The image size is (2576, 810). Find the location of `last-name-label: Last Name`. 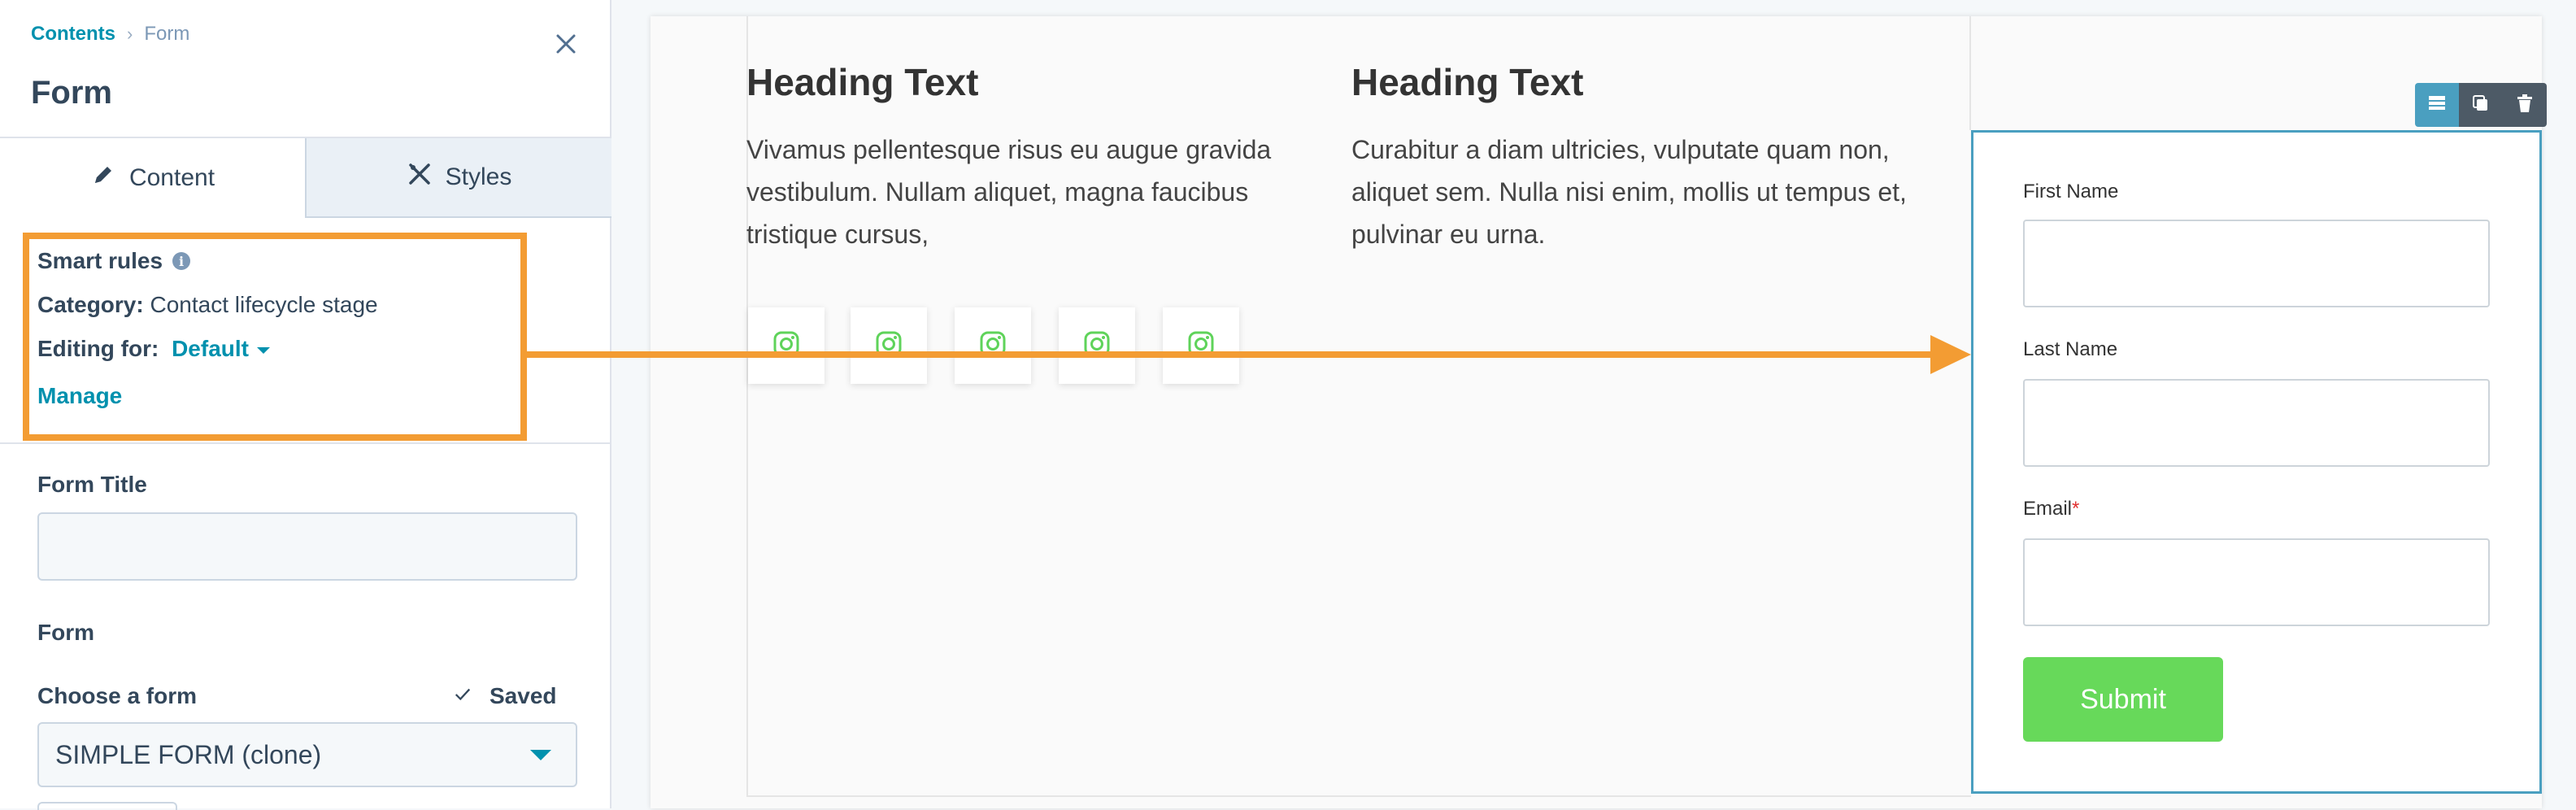

last-name-label: Last Name is located at coordinates (2071, 349).